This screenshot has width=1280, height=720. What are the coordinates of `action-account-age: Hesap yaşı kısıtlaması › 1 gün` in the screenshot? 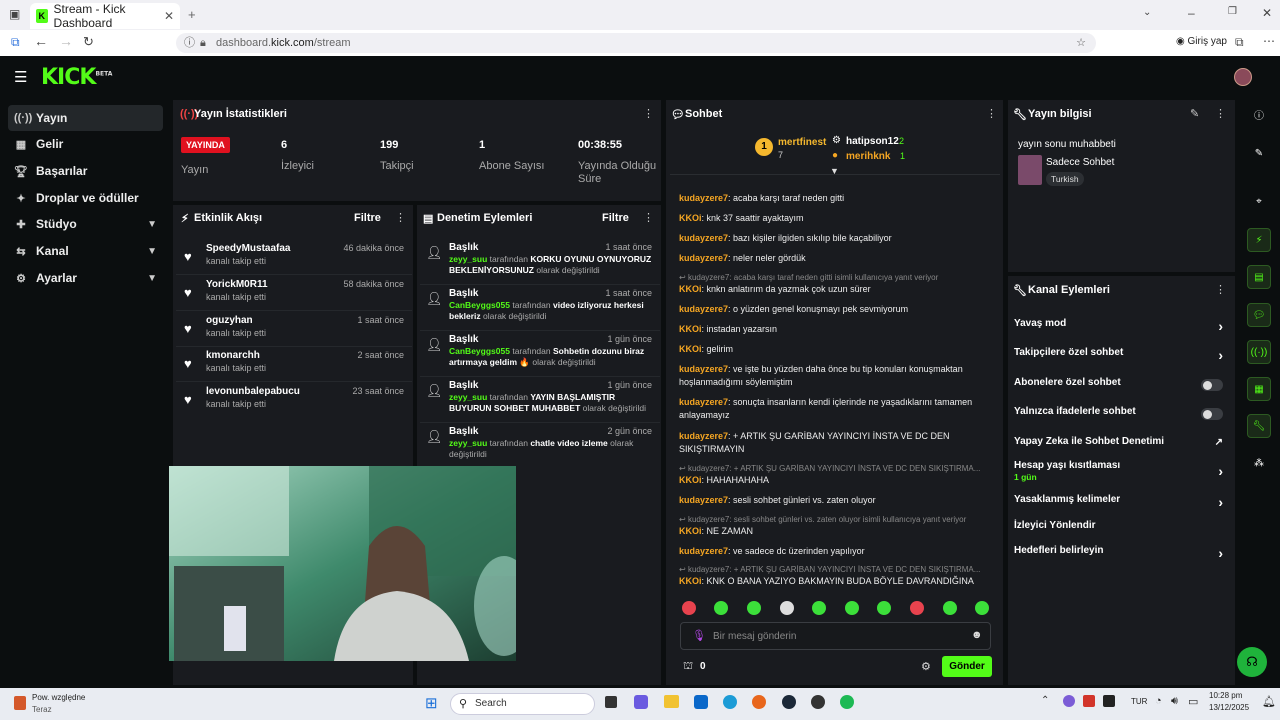 It's located at (1121, 472).